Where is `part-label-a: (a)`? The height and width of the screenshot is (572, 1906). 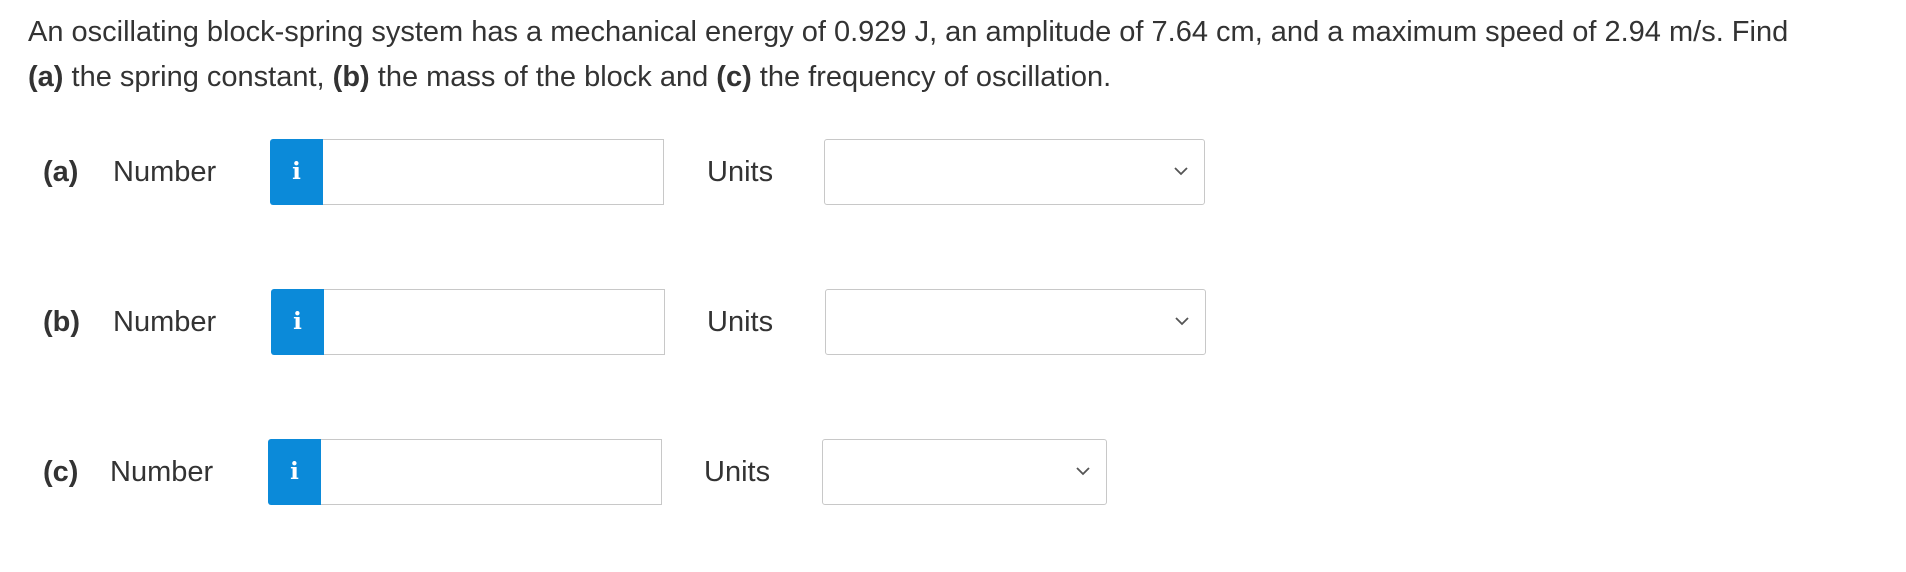
part-label-a: (a) is located at coordinates (61, 172).